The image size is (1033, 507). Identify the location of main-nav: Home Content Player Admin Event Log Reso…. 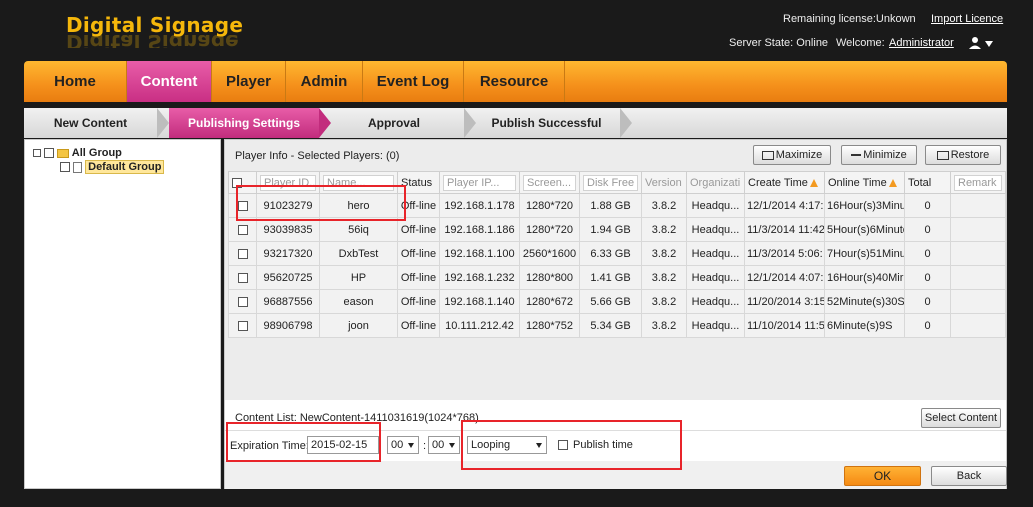
(515, 81).